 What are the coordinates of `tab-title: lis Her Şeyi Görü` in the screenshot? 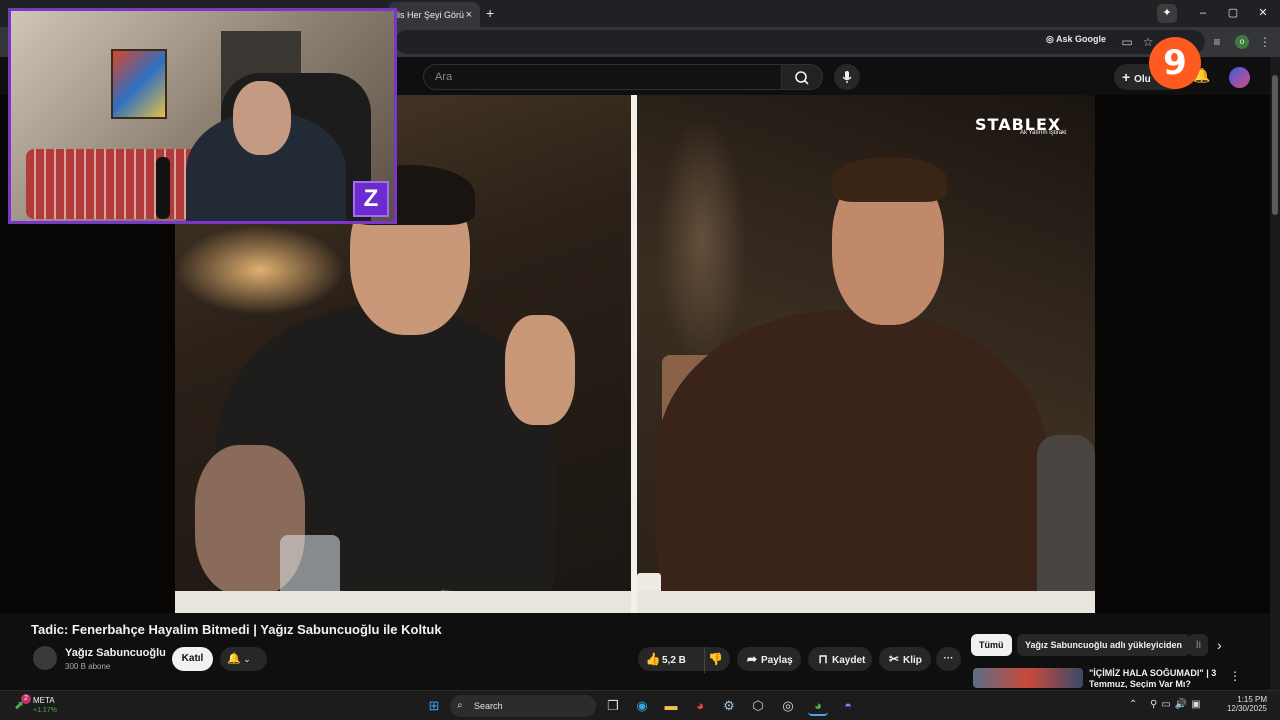 It's located at (430, 14).